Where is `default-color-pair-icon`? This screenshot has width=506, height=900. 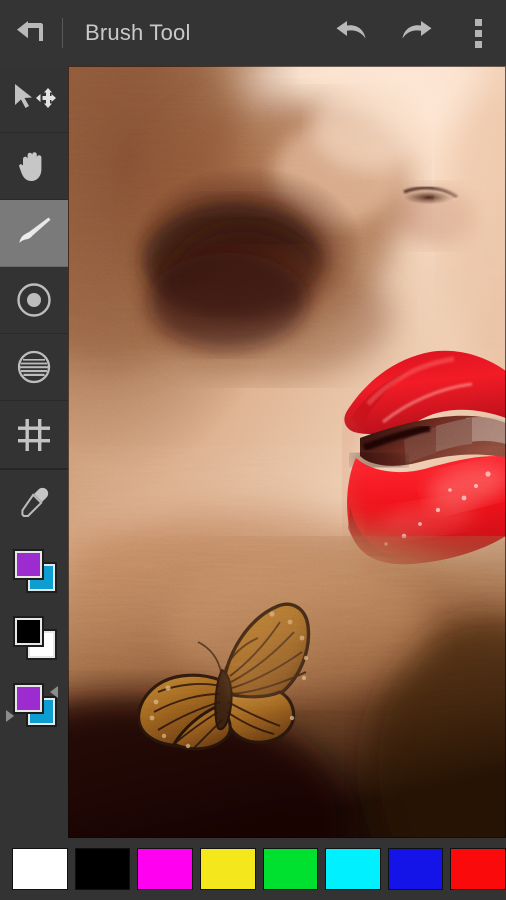 default-color-pair-icon is located at coordinates (35, 637).